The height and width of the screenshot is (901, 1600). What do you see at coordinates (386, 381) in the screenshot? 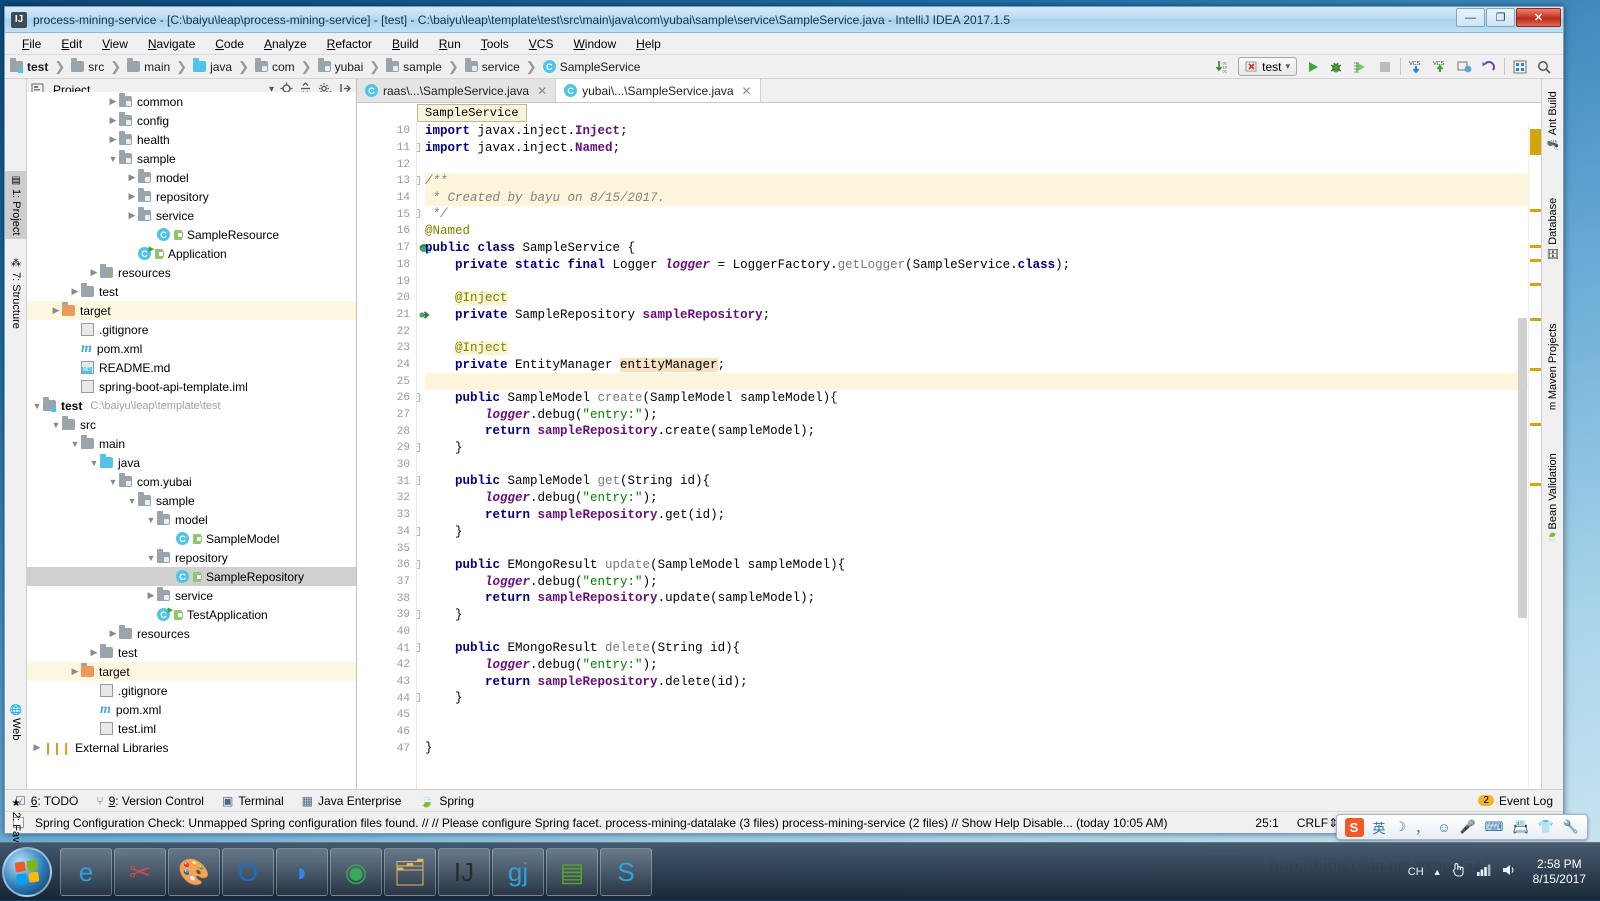
I see `line-number: 25` at bounding box center [386, 381].